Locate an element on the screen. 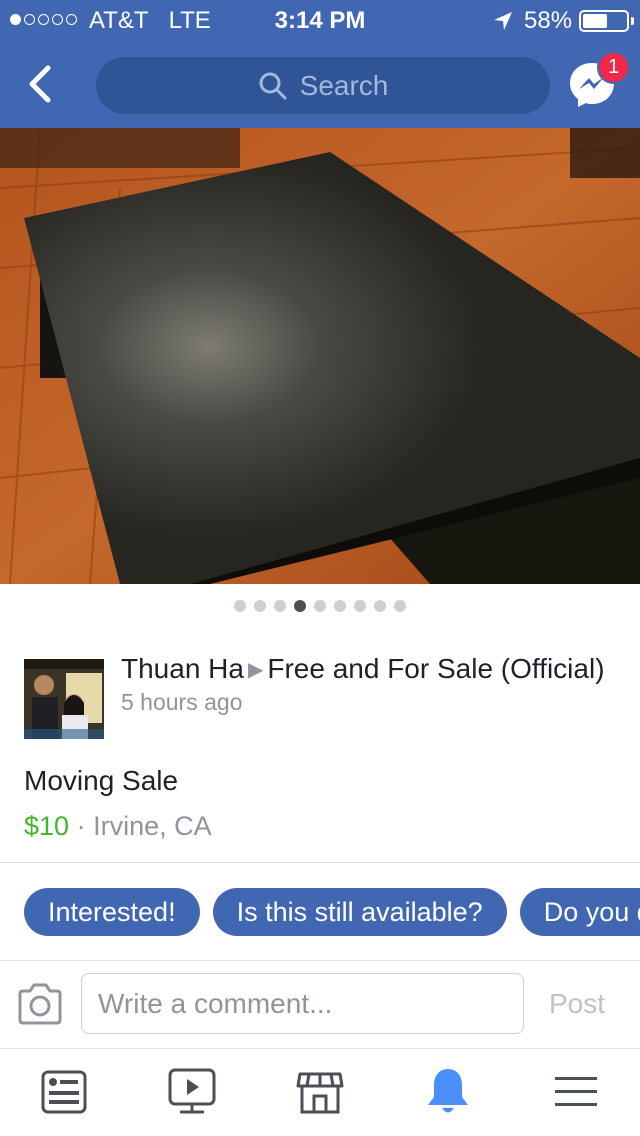  tab-menu is located at coordinates (576, 1092).